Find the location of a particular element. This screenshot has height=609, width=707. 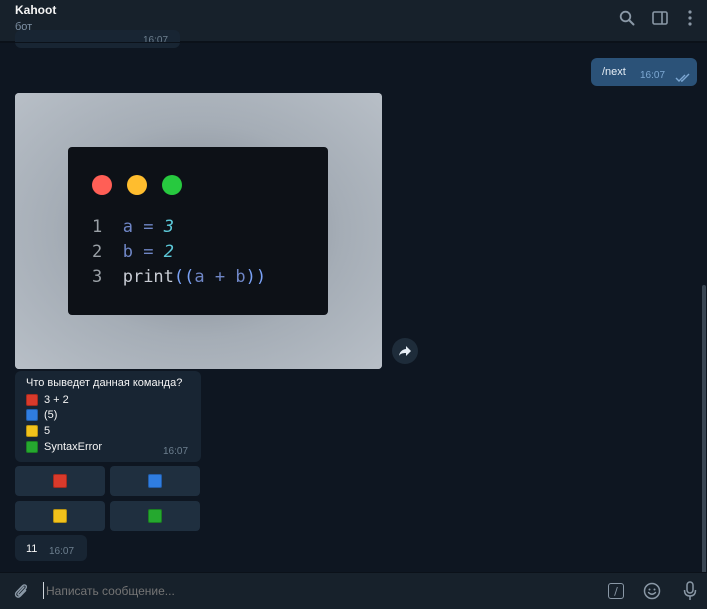

code-line: 3 print((a + b)) is located at coordinates (179, 277).